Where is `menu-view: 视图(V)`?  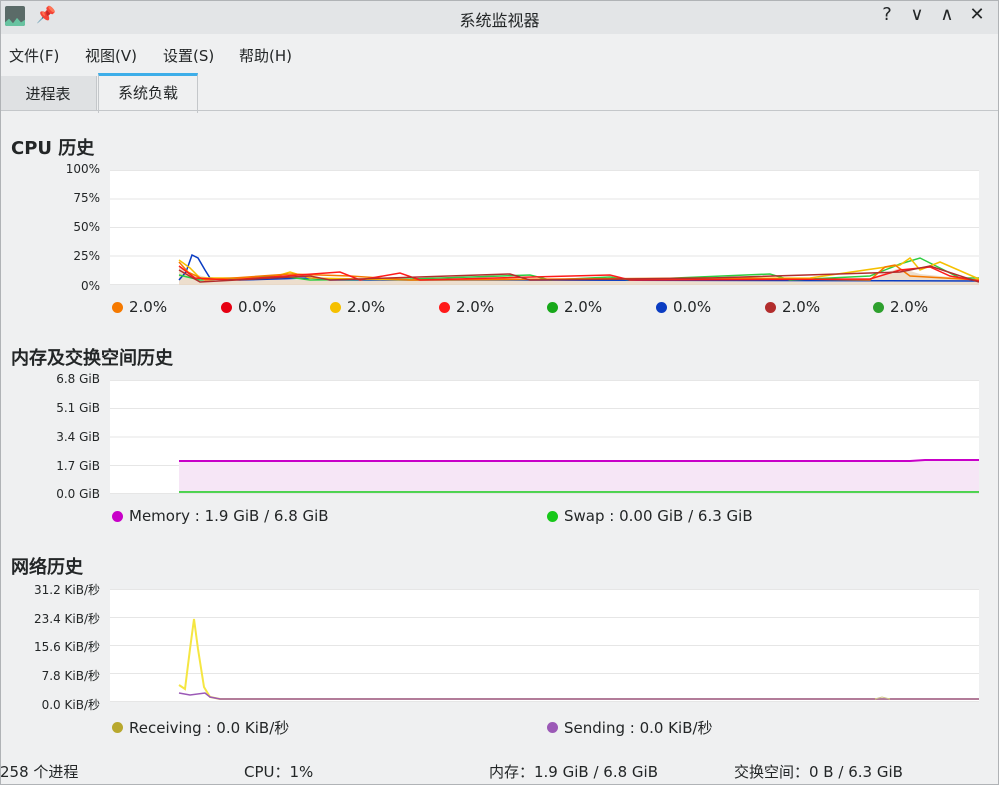 menu-view: 视图(V) is located at coordinates (111, 55).